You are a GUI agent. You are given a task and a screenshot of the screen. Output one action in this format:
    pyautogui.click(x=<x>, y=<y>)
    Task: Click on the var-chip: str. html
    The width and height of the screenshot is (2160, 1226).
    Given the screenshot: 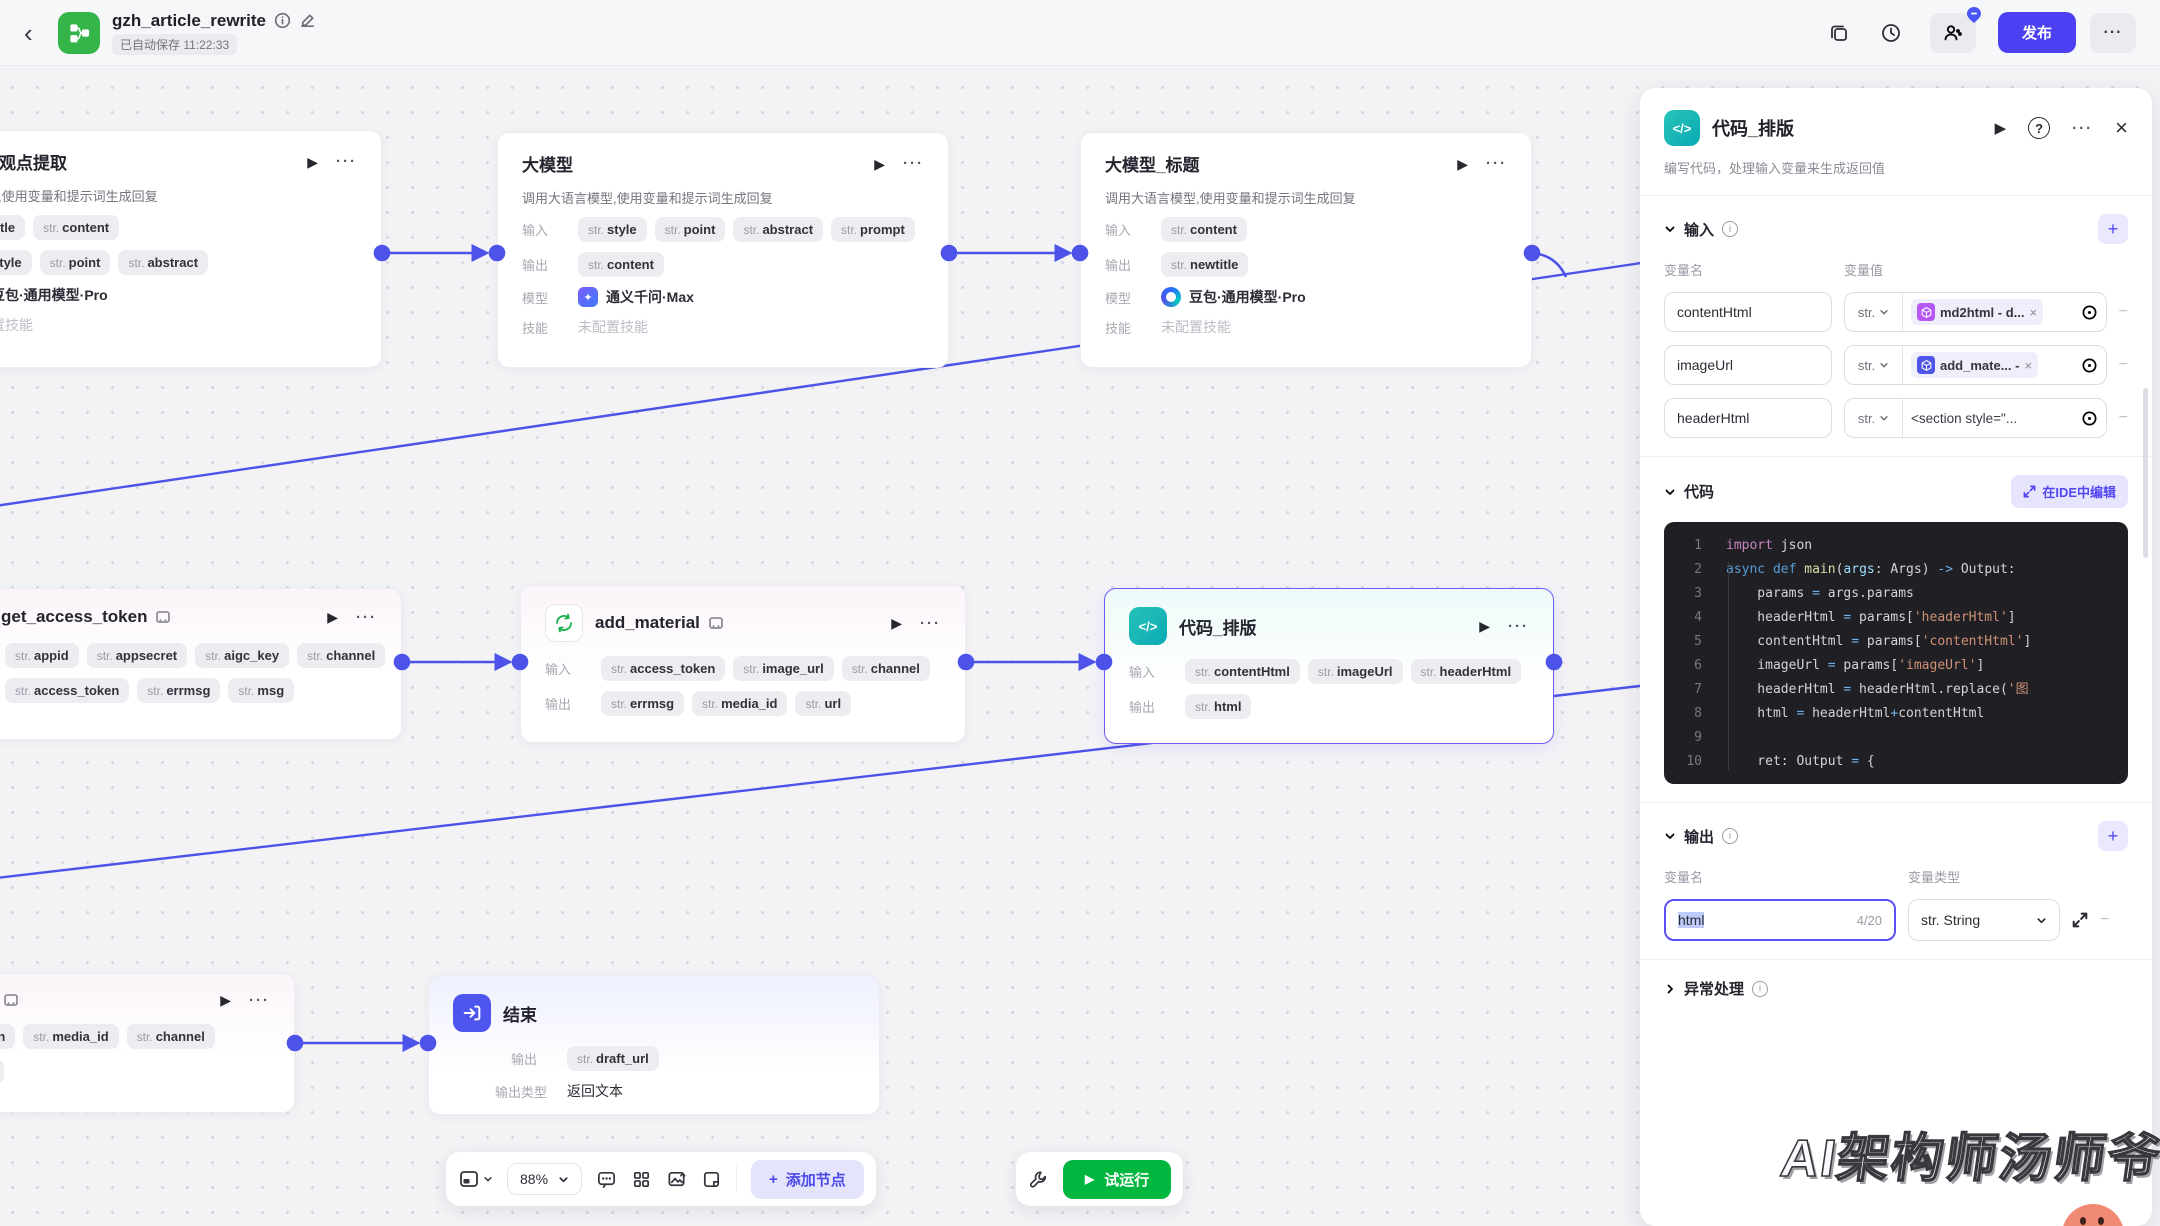 What is the action you would take?
    pyautogui.click(x=1218, y=706)
    